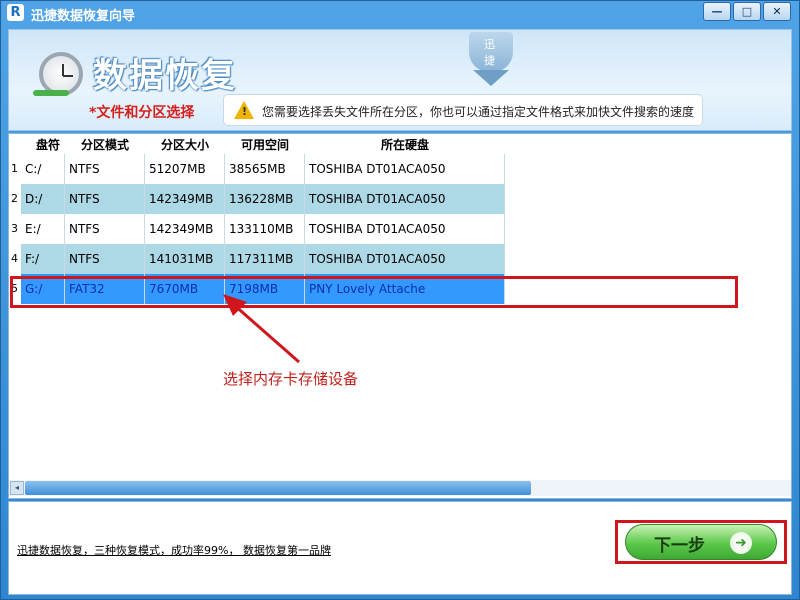 The image size is (800, 600). What do you see at coordinates (489, 44) in the screenshot?
I see `logo-char-1: 迅` at bounding box center [489, 44].